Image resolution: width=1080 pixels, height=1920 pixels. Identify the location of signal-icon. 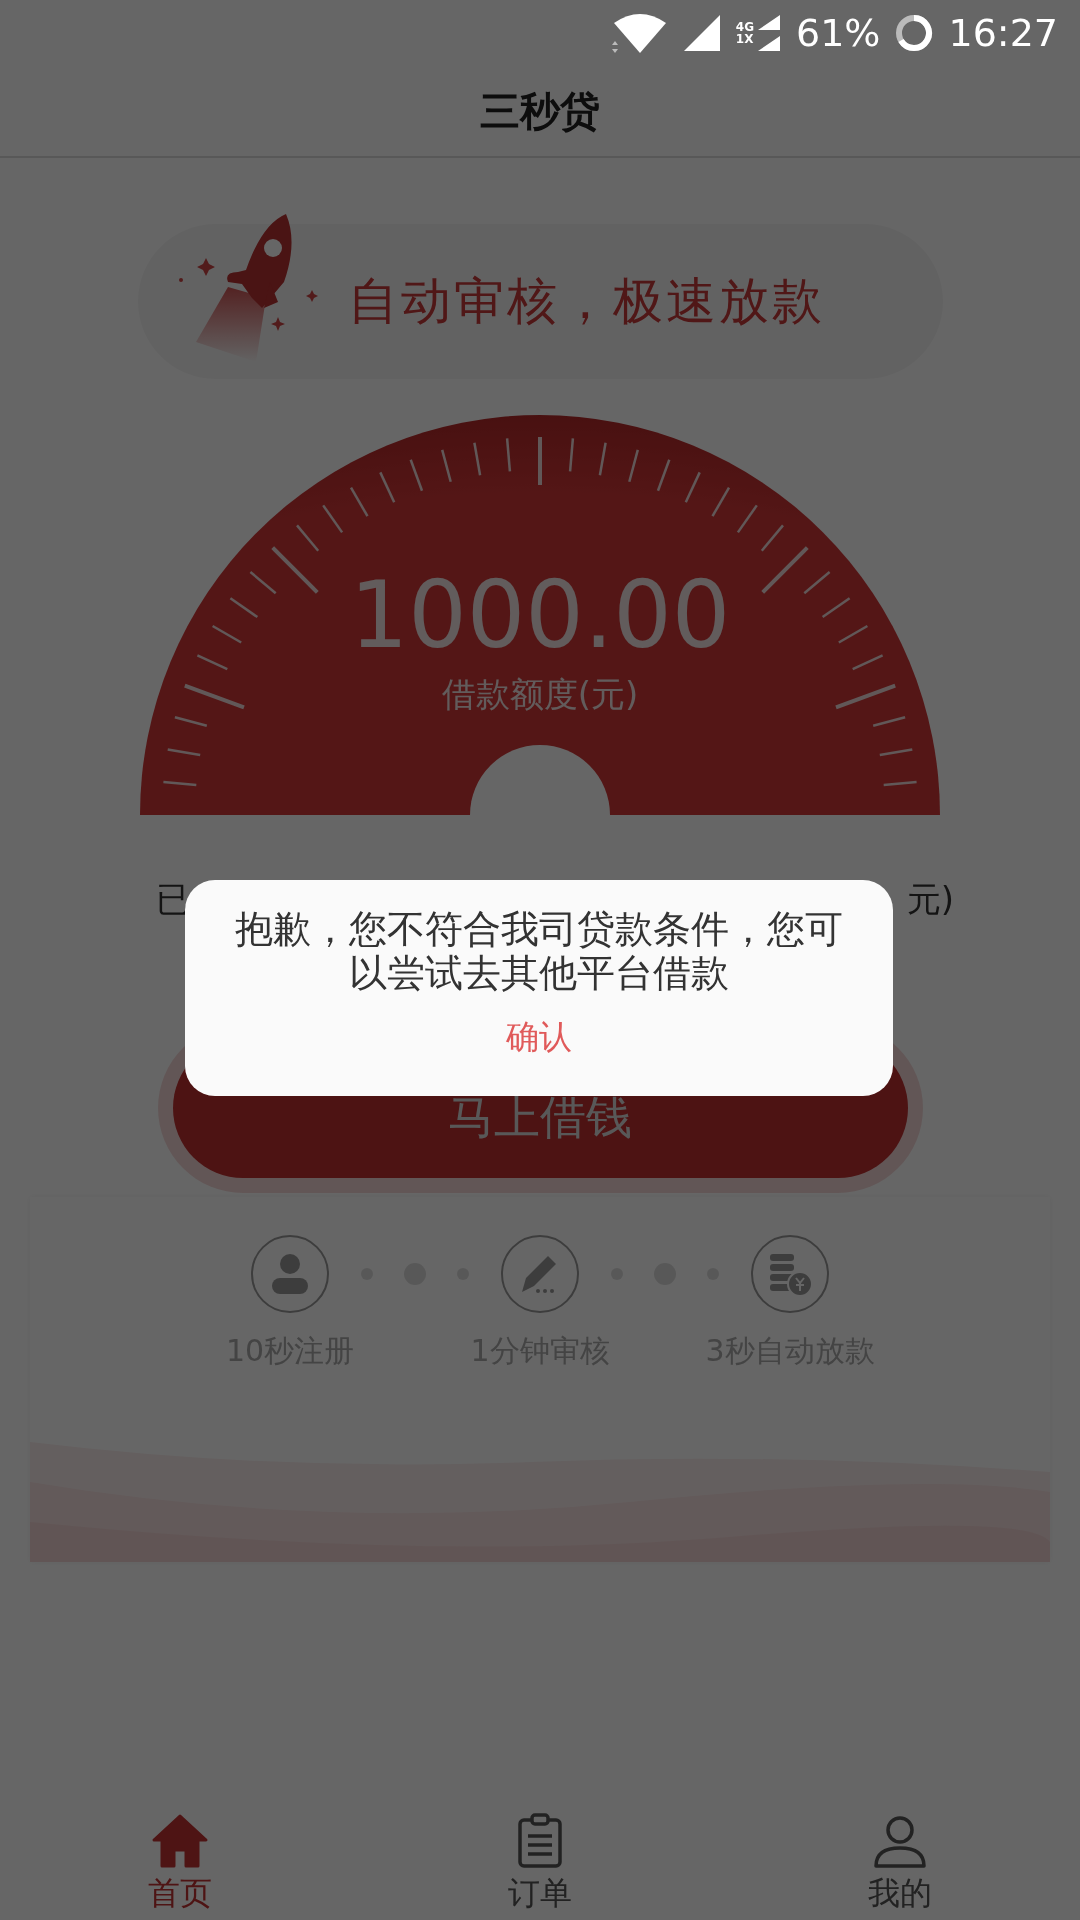
(769, 33).